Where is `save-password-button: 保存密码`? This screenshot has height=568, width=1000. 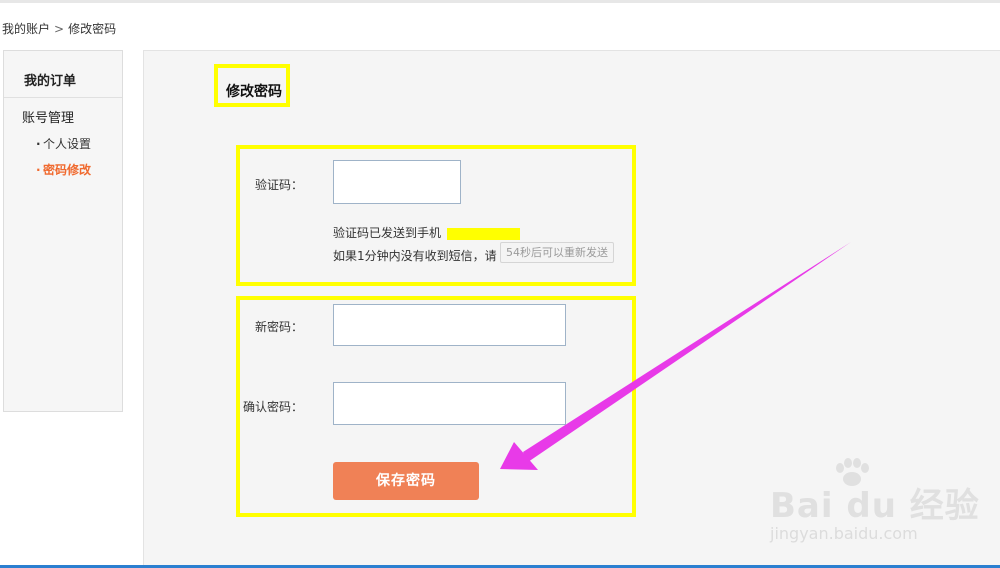 save-password-button: 保存密码 is located at coordinates (406, 481).